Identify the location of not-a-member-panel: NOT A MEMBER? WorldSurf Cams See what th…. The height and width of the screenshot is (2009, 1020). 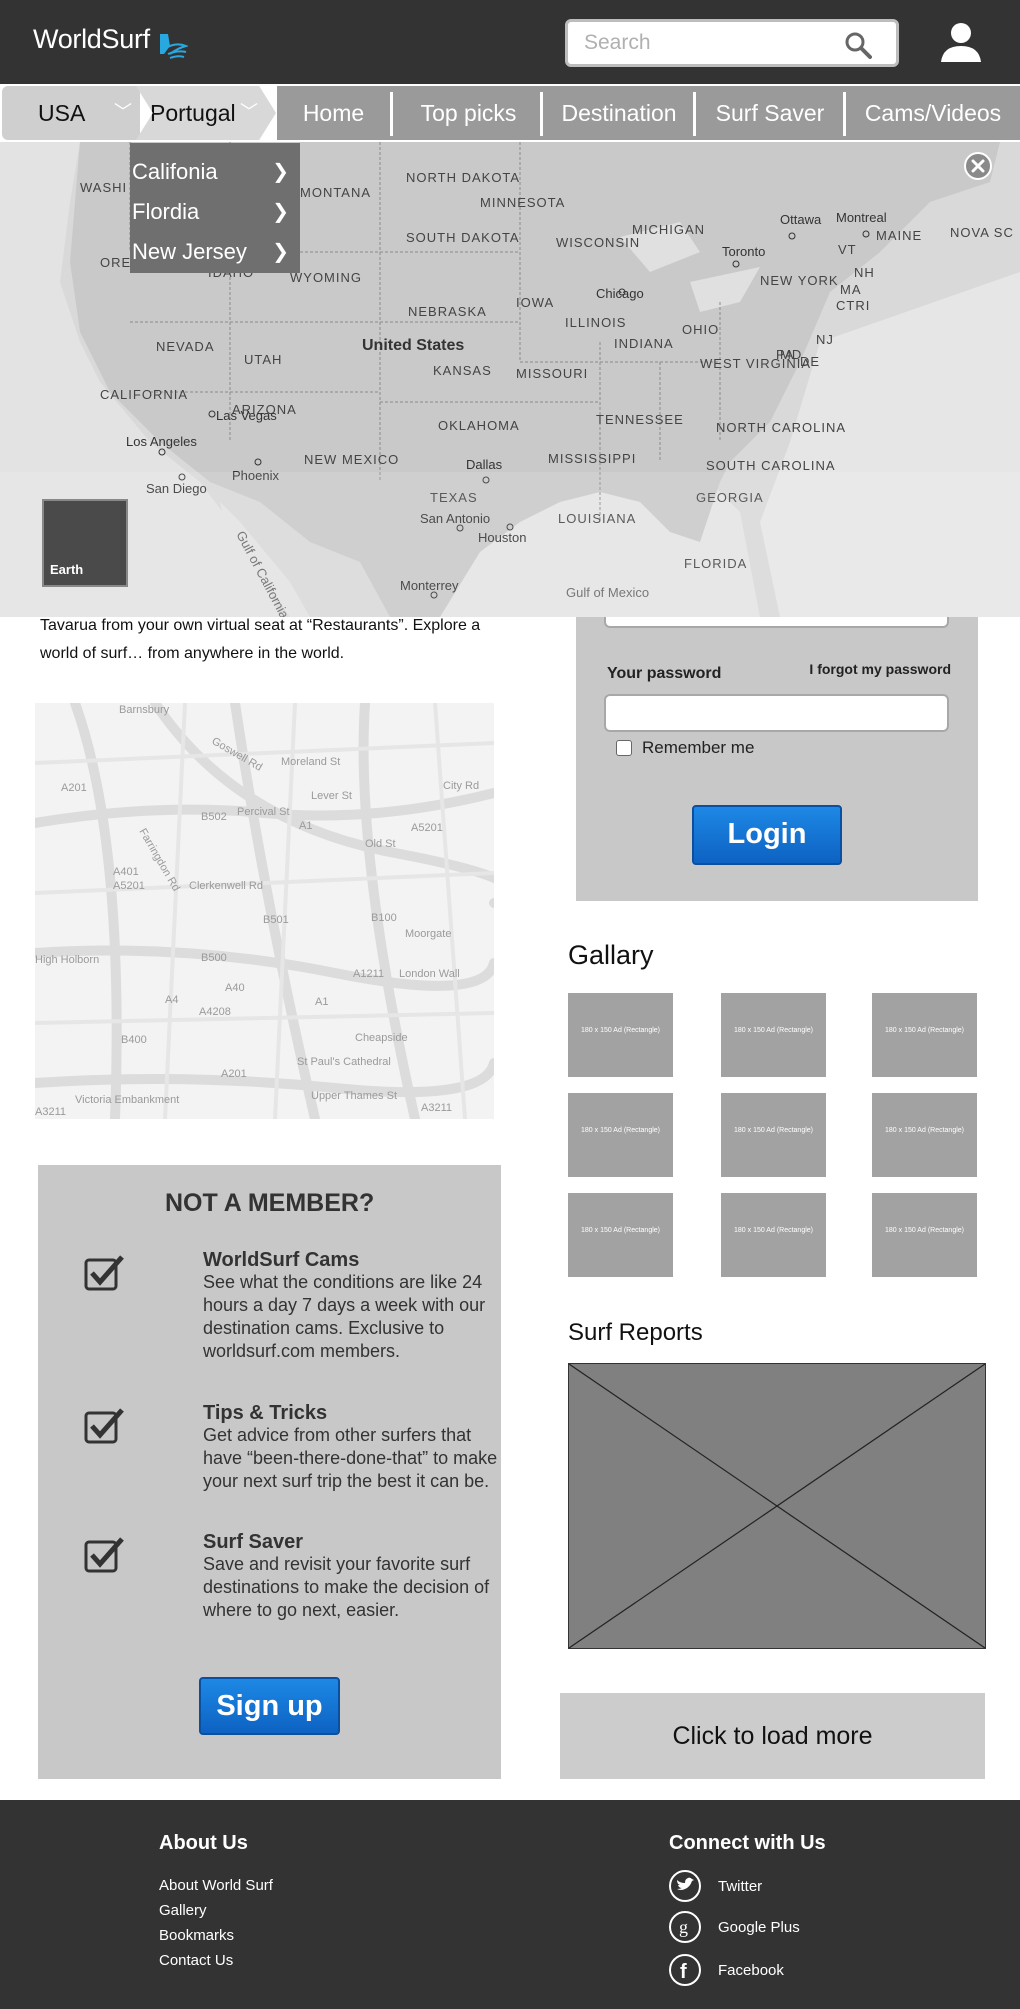
(269, 1472).